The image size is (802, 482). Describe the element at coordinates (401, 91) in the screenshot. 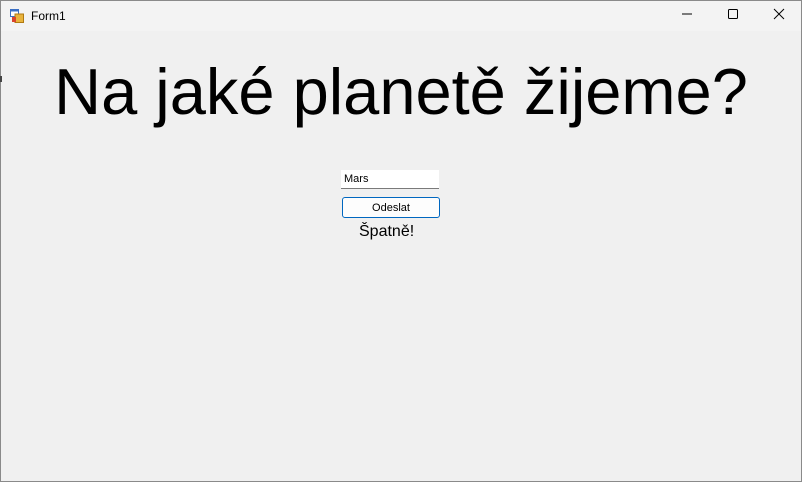

I see `question-label: Na jaké planetě žijeme?` at that location.